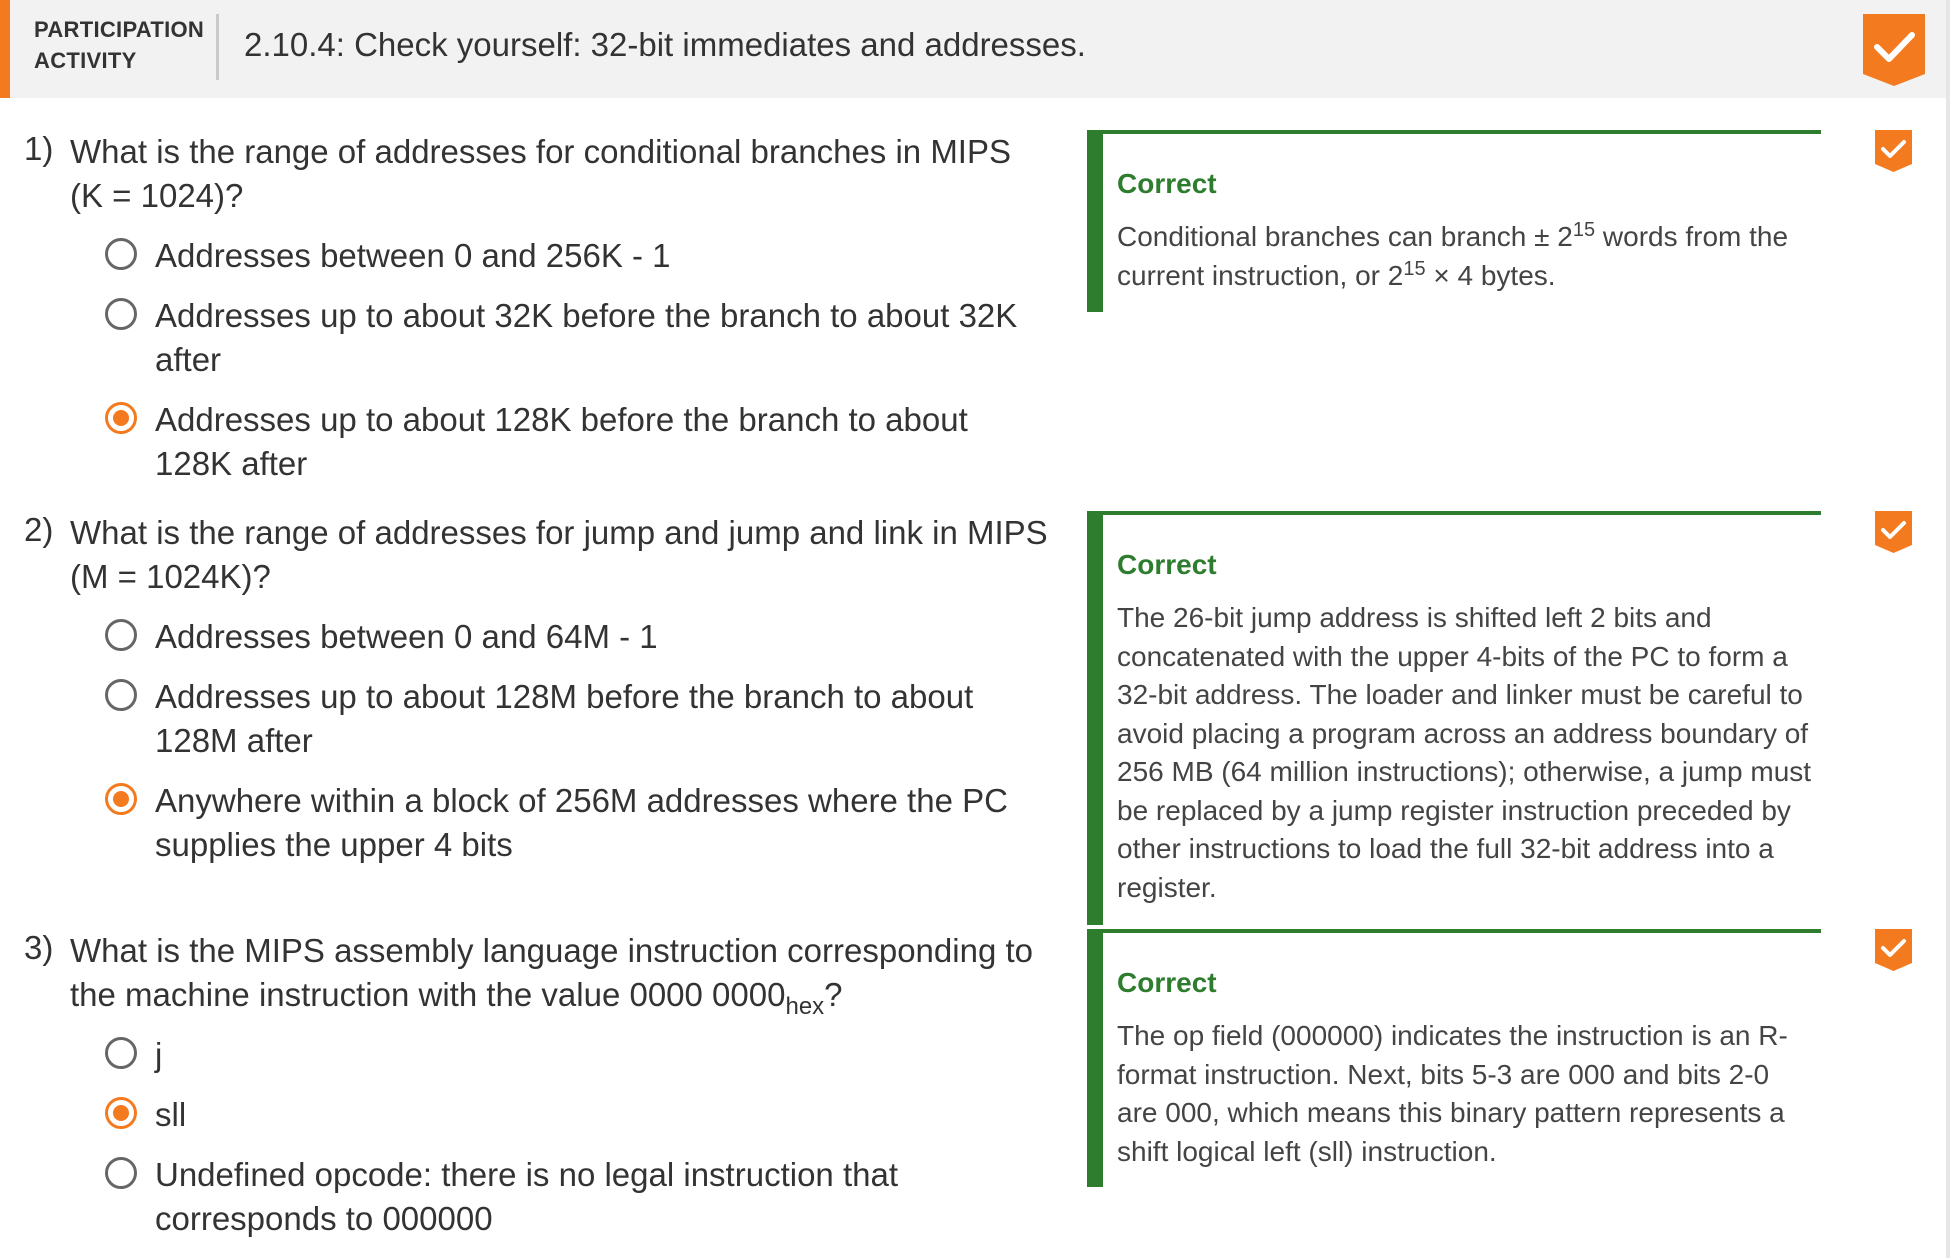  Describe the element at coordinates (1894, 50) in the screenshot. I see `check-ribbon-icon` at that location.